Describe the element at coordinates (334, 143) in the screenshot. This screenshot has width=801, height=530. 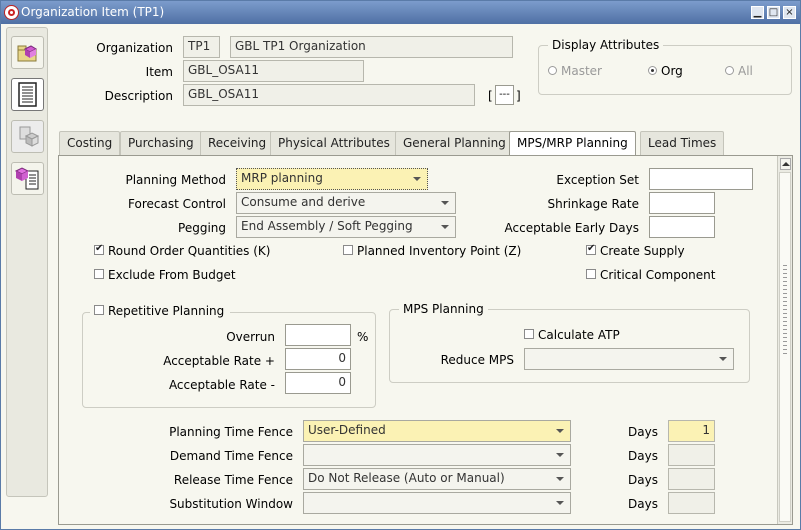
I see `tab-physical-attributes: Physical Attributes` at that location.